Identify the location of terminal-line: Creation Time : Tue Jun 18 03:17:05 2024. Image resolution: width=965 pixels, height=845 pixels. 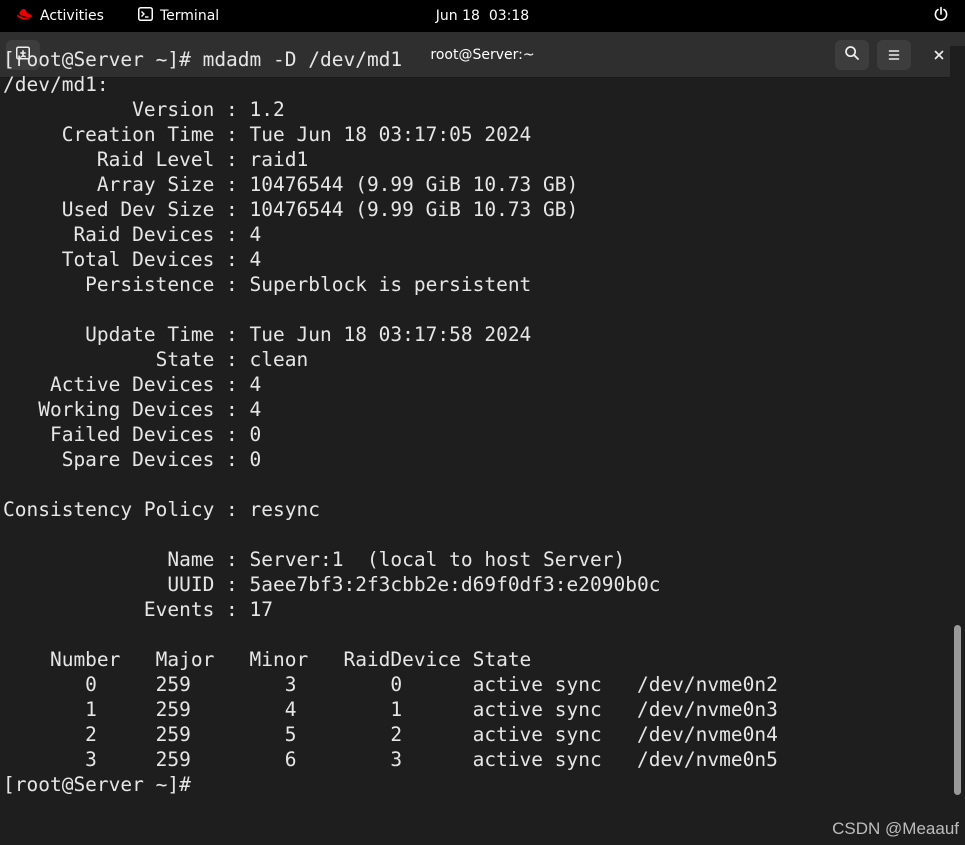
(267, 134).